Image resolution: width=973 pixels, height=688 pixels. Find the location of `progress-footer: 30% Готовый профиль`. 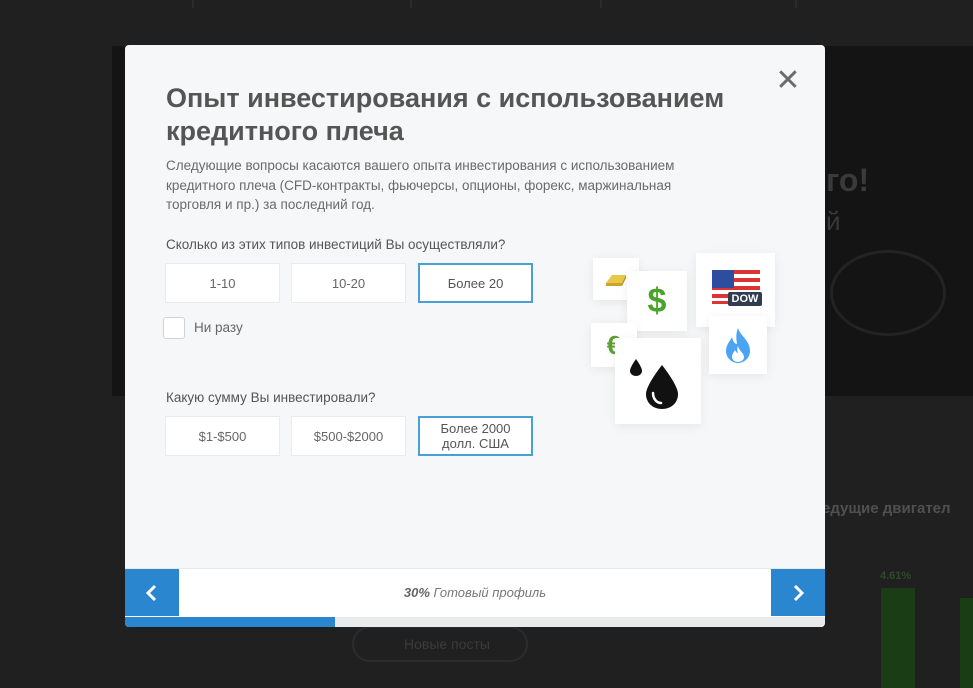

progress-footer: 30% Готовый профиль is located at coordinates (475, 593).